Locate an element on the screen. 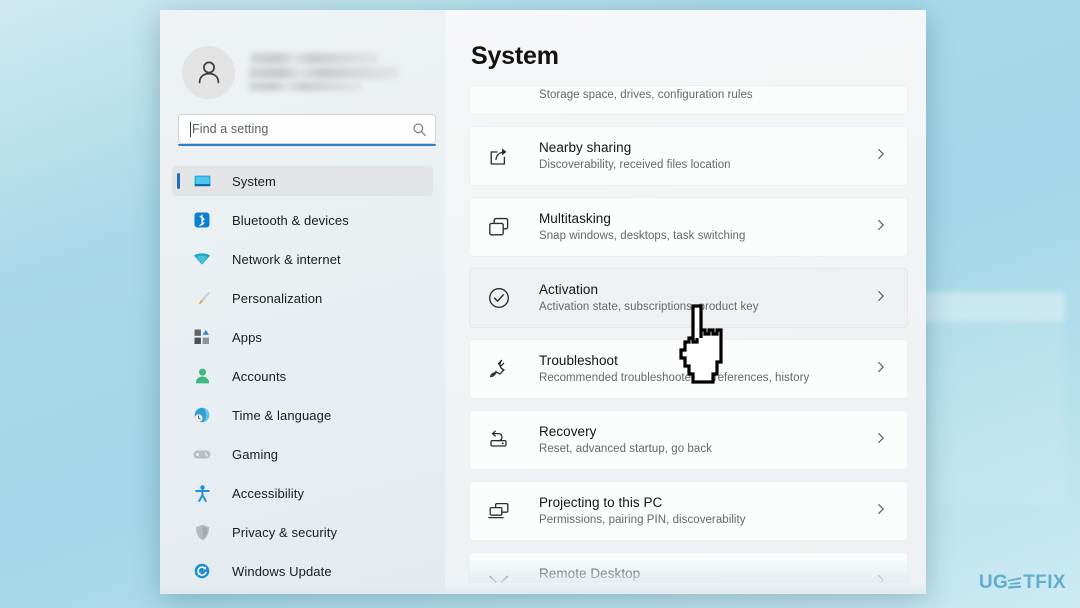 Image resolution: width=1080 pixels, height=608 pixels. sidebar-item-windows-update: Windows Update is located at coordinates (302, 571).